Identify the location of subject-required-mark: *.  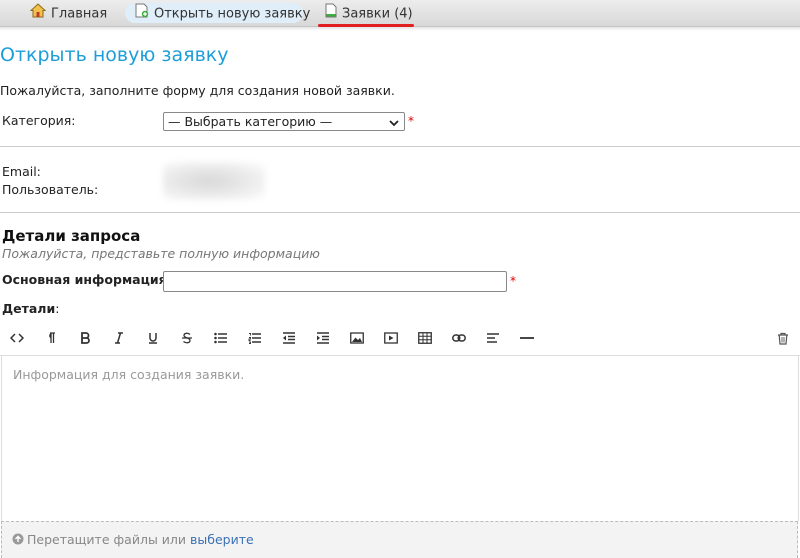
(513, 281).